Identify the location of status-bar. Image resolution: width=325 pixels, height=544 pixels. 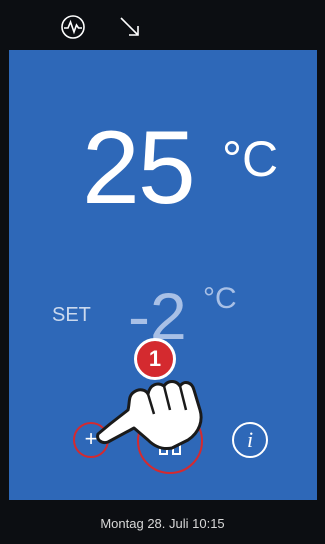
(162, 25).